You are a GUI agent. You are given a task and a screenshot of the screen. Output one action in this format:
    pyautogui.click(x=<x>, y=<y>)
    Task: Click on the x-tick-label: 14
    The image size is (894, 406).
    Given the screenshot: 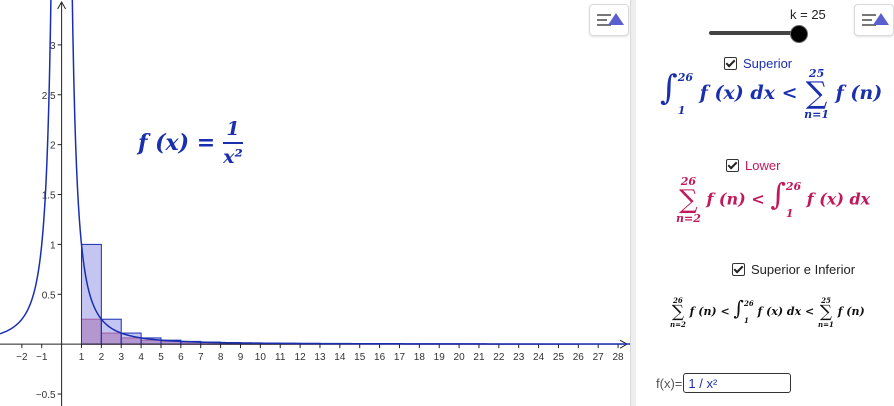 What is the action you would take?
    pyautogui.click(x=340, y=357)
    